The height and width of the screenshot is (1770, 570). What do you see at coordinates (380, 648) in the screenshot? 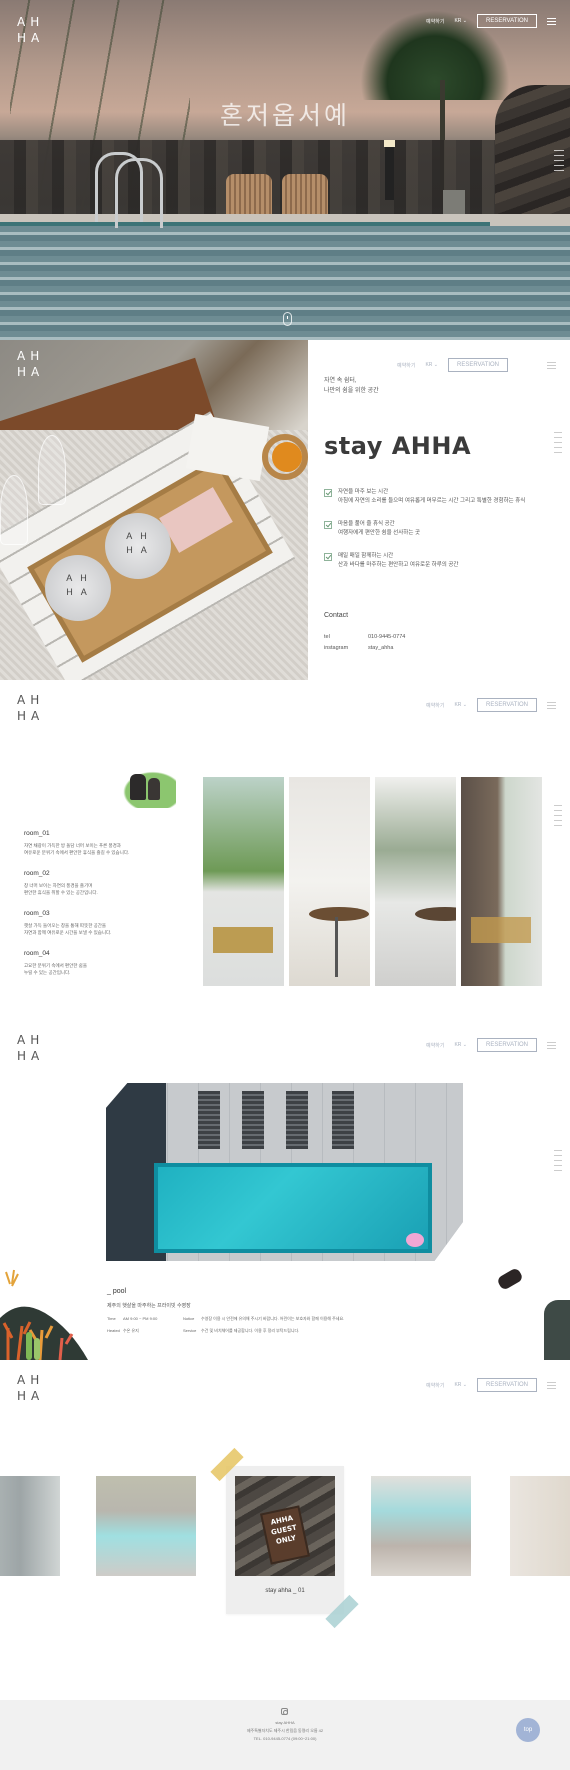
I see `contact-instagram: stay_ahha` at bounding box center [380, 648].